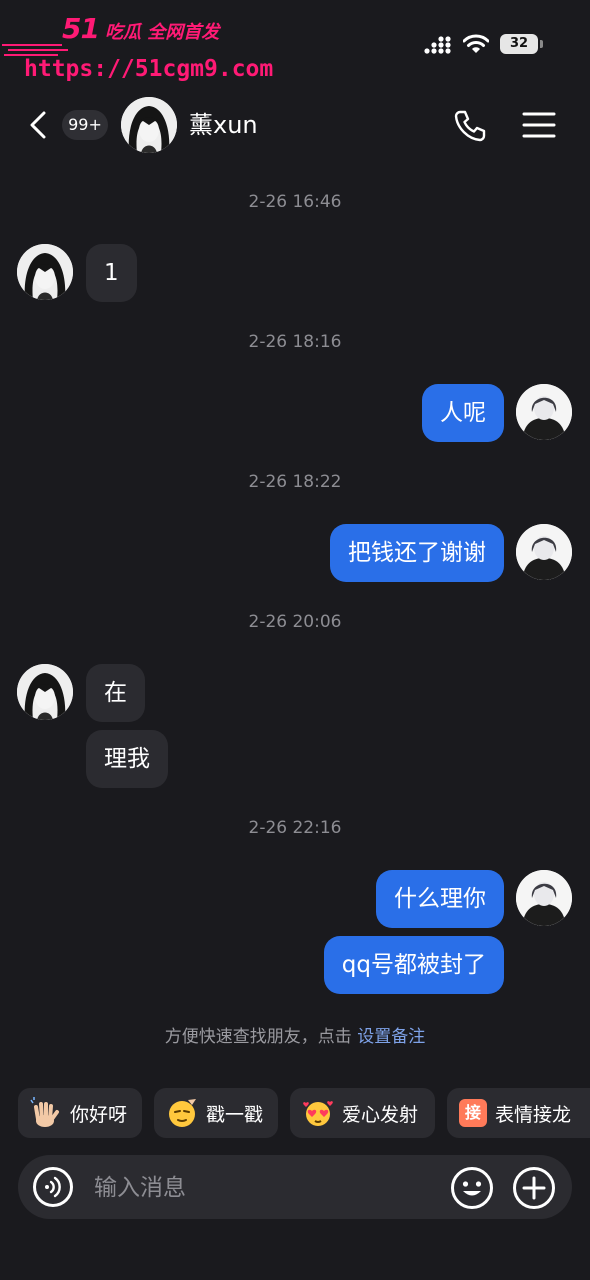 Image resolution: width=590 pixels, height=1280 pixels. What do you see at coordinates (519, 44) in the screenshot?
I see `battery-indicator: 32` at bounding box center [519, 44].